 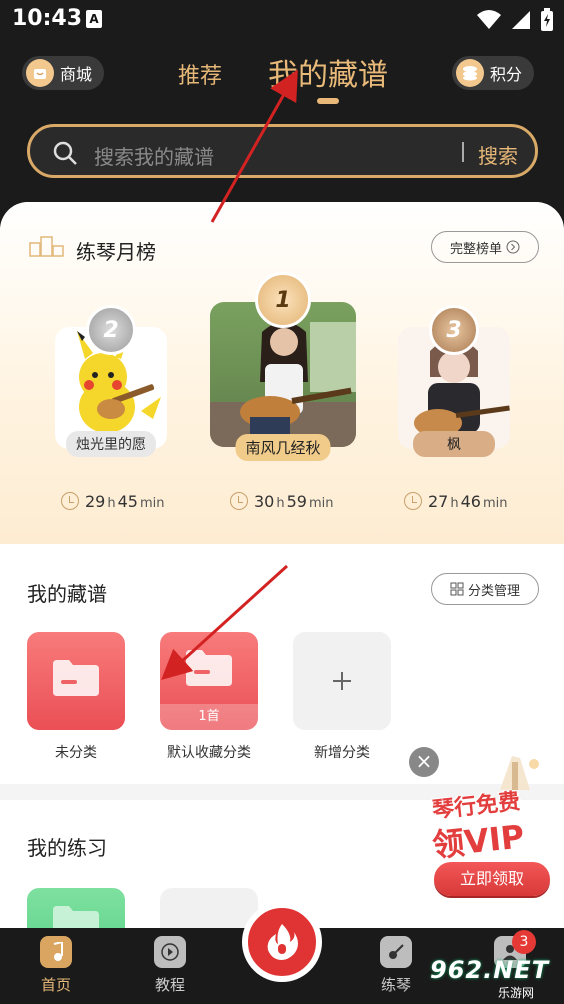 What do you see at coordinates (55, 985) in the screenshot?
I see `nav-label: 首页` at bounding box center [55, 985].